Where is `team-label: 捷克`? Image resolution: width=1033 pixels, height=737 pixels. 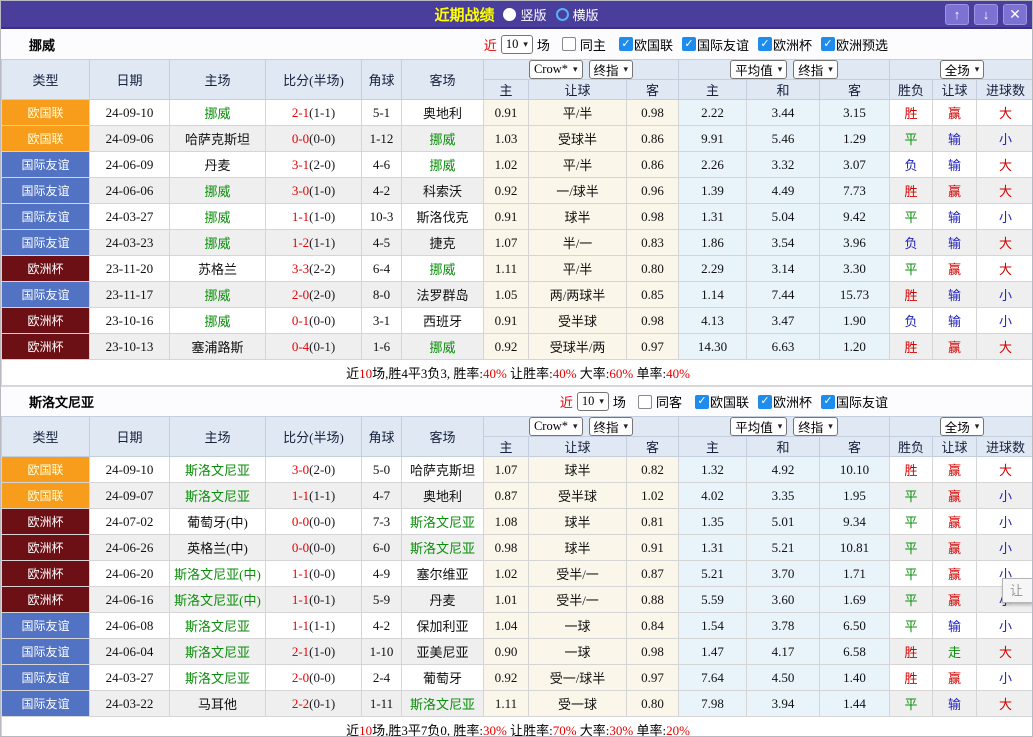 team-label: 捷克 is located at coordinates (442, 243).